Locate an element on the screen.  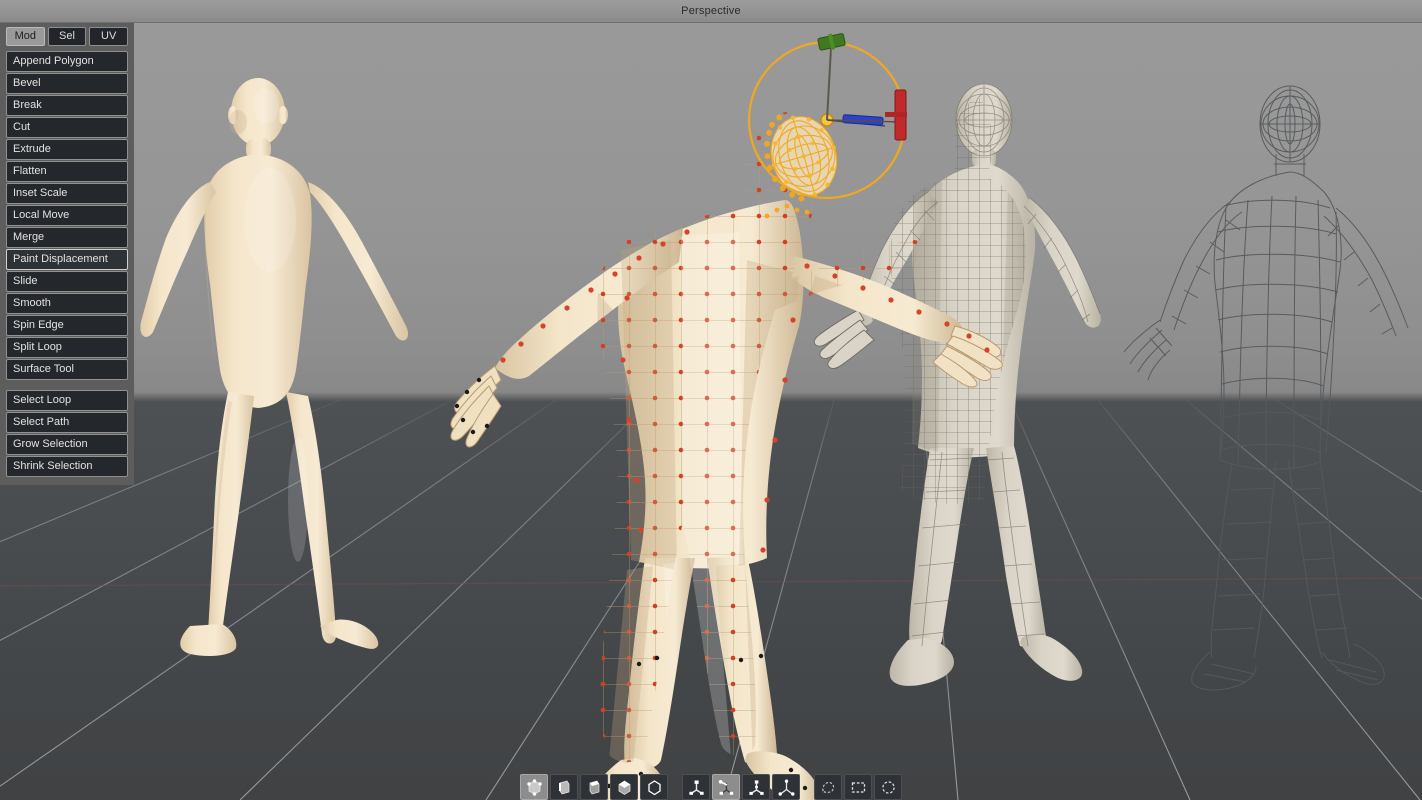
lasso-select-icon is located at coordinates (828, 787).